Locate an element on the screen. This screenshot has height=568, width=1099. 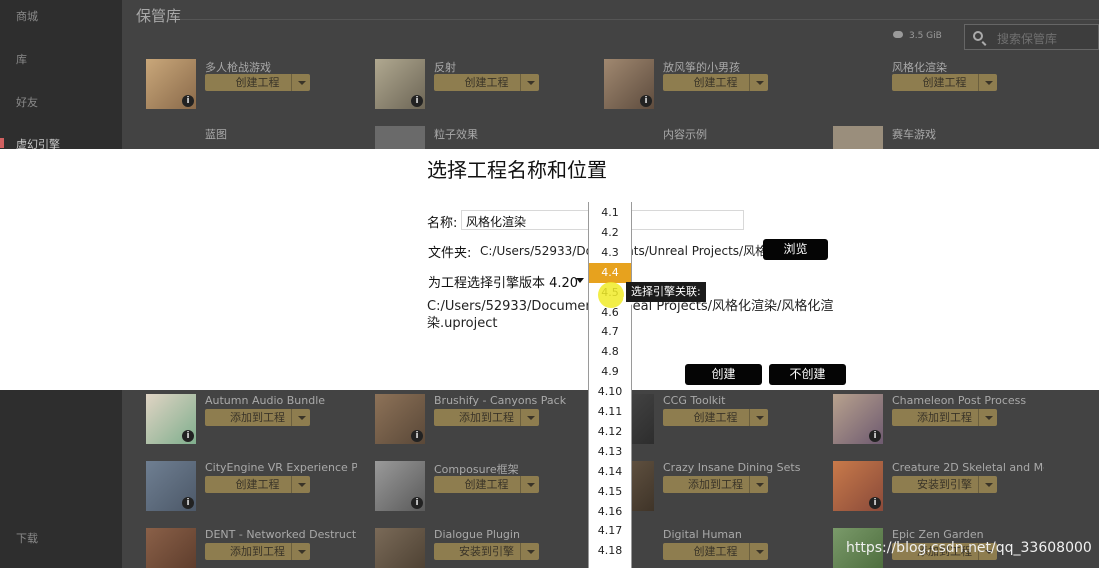
asset-name: 内容示例 is located at coordinates (685, 134).